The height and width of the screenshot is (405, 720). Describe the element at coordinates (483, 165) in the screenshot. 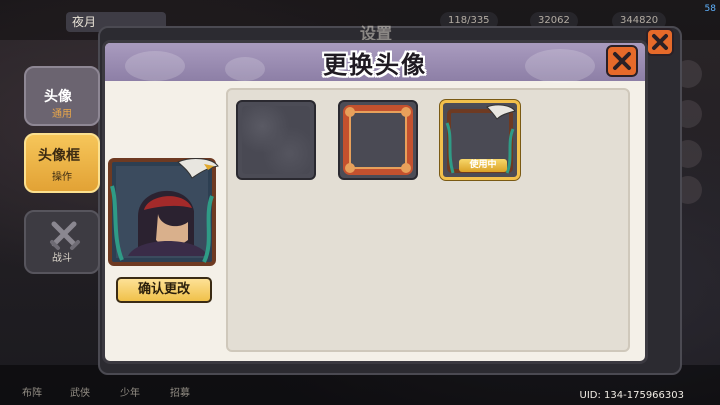

I see `in-use-badge: 使用中` at that location.